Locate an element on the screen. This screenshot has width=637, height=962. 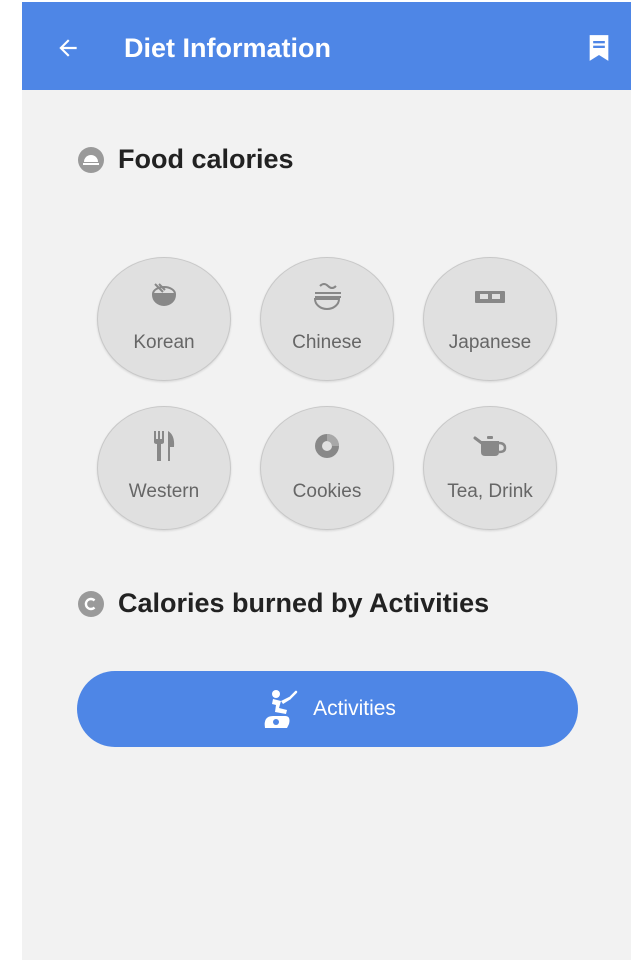
teapot-icon is located at coordinates (490, 446).